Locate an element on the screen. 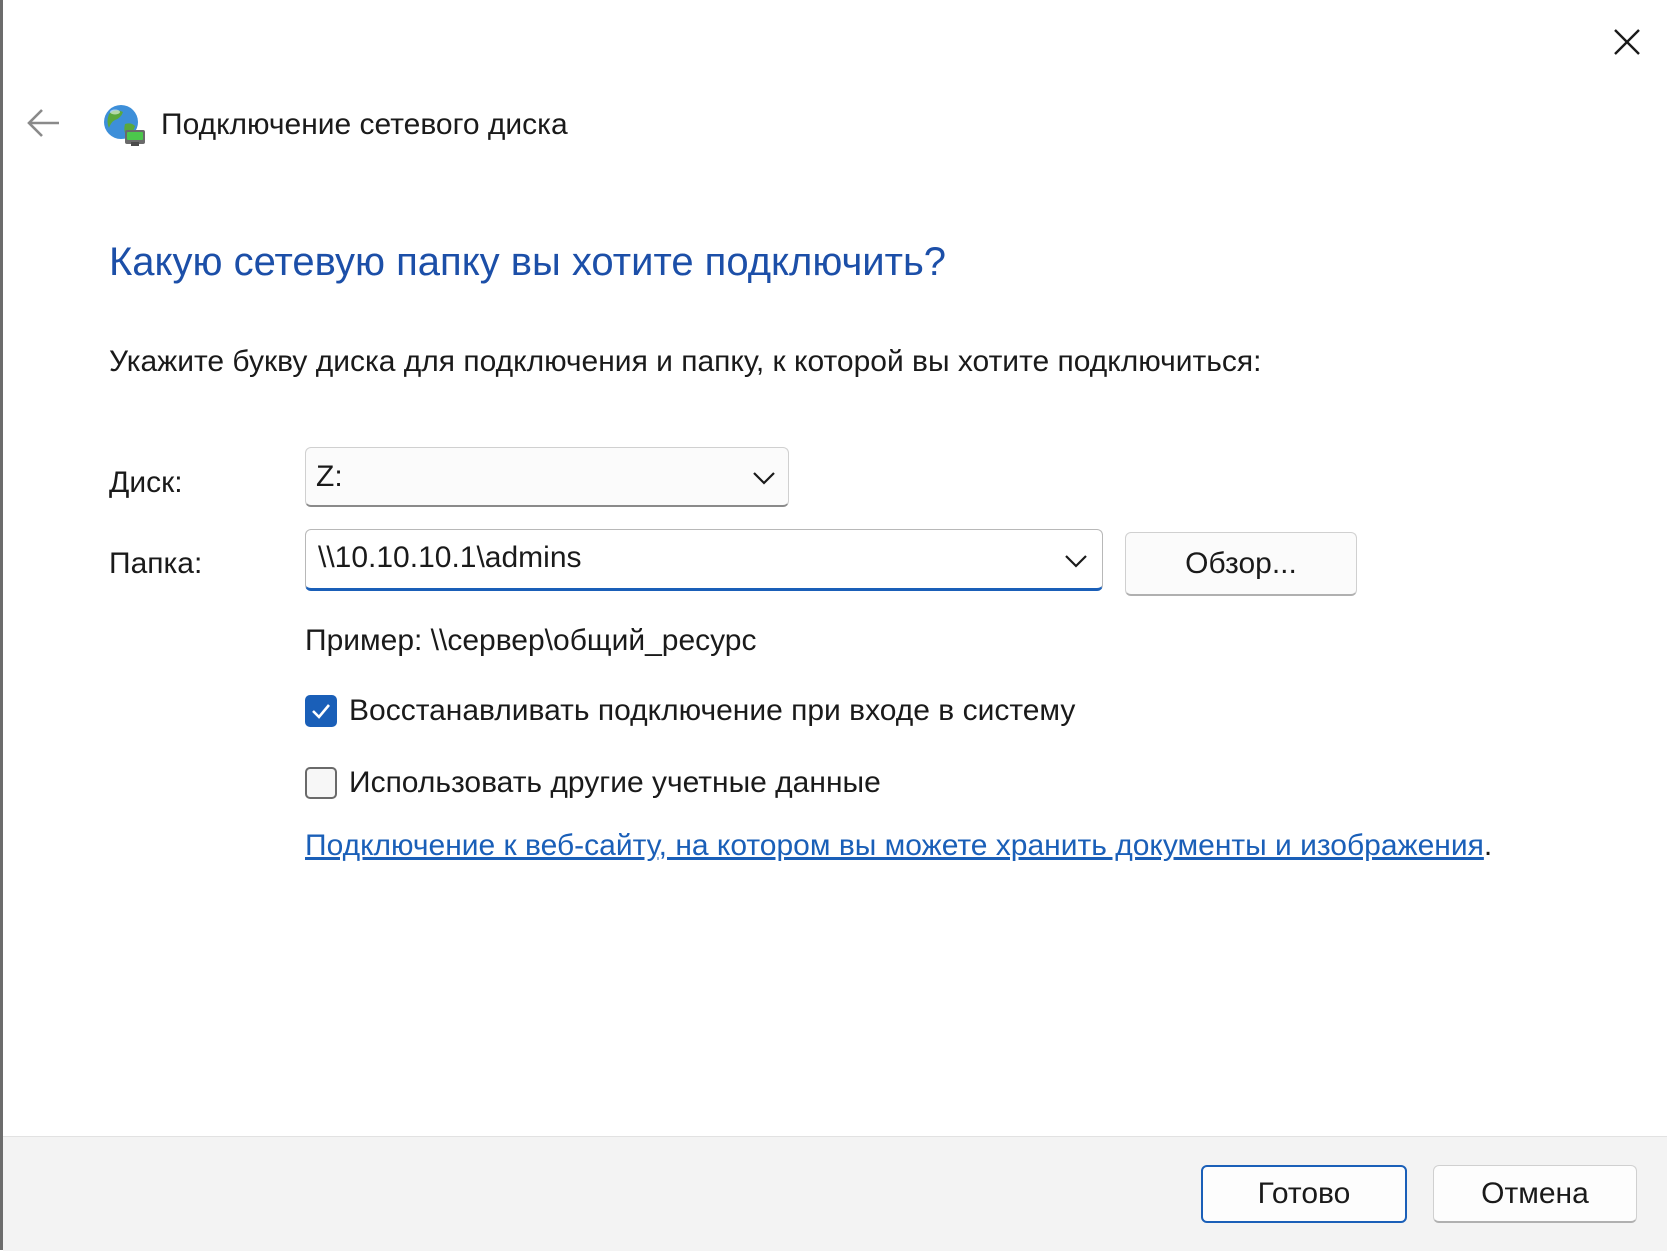  arrow-left-icon is located at coordinates (43, 123).